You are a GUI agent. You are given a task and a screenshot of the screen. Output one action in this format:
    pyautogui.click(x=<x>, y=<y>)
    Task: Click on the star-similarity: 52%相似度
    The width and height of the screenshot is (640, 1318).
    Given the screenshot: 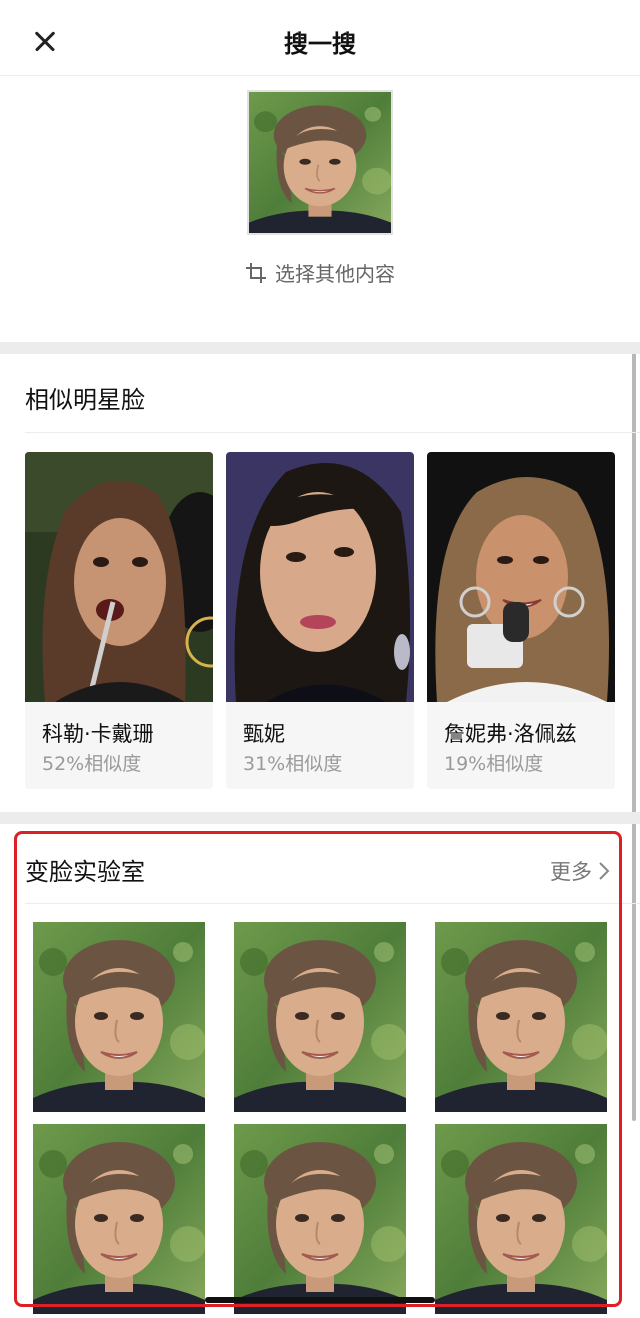 What is the action you would take?
    pyautogui.click(x=92, y=764)
    